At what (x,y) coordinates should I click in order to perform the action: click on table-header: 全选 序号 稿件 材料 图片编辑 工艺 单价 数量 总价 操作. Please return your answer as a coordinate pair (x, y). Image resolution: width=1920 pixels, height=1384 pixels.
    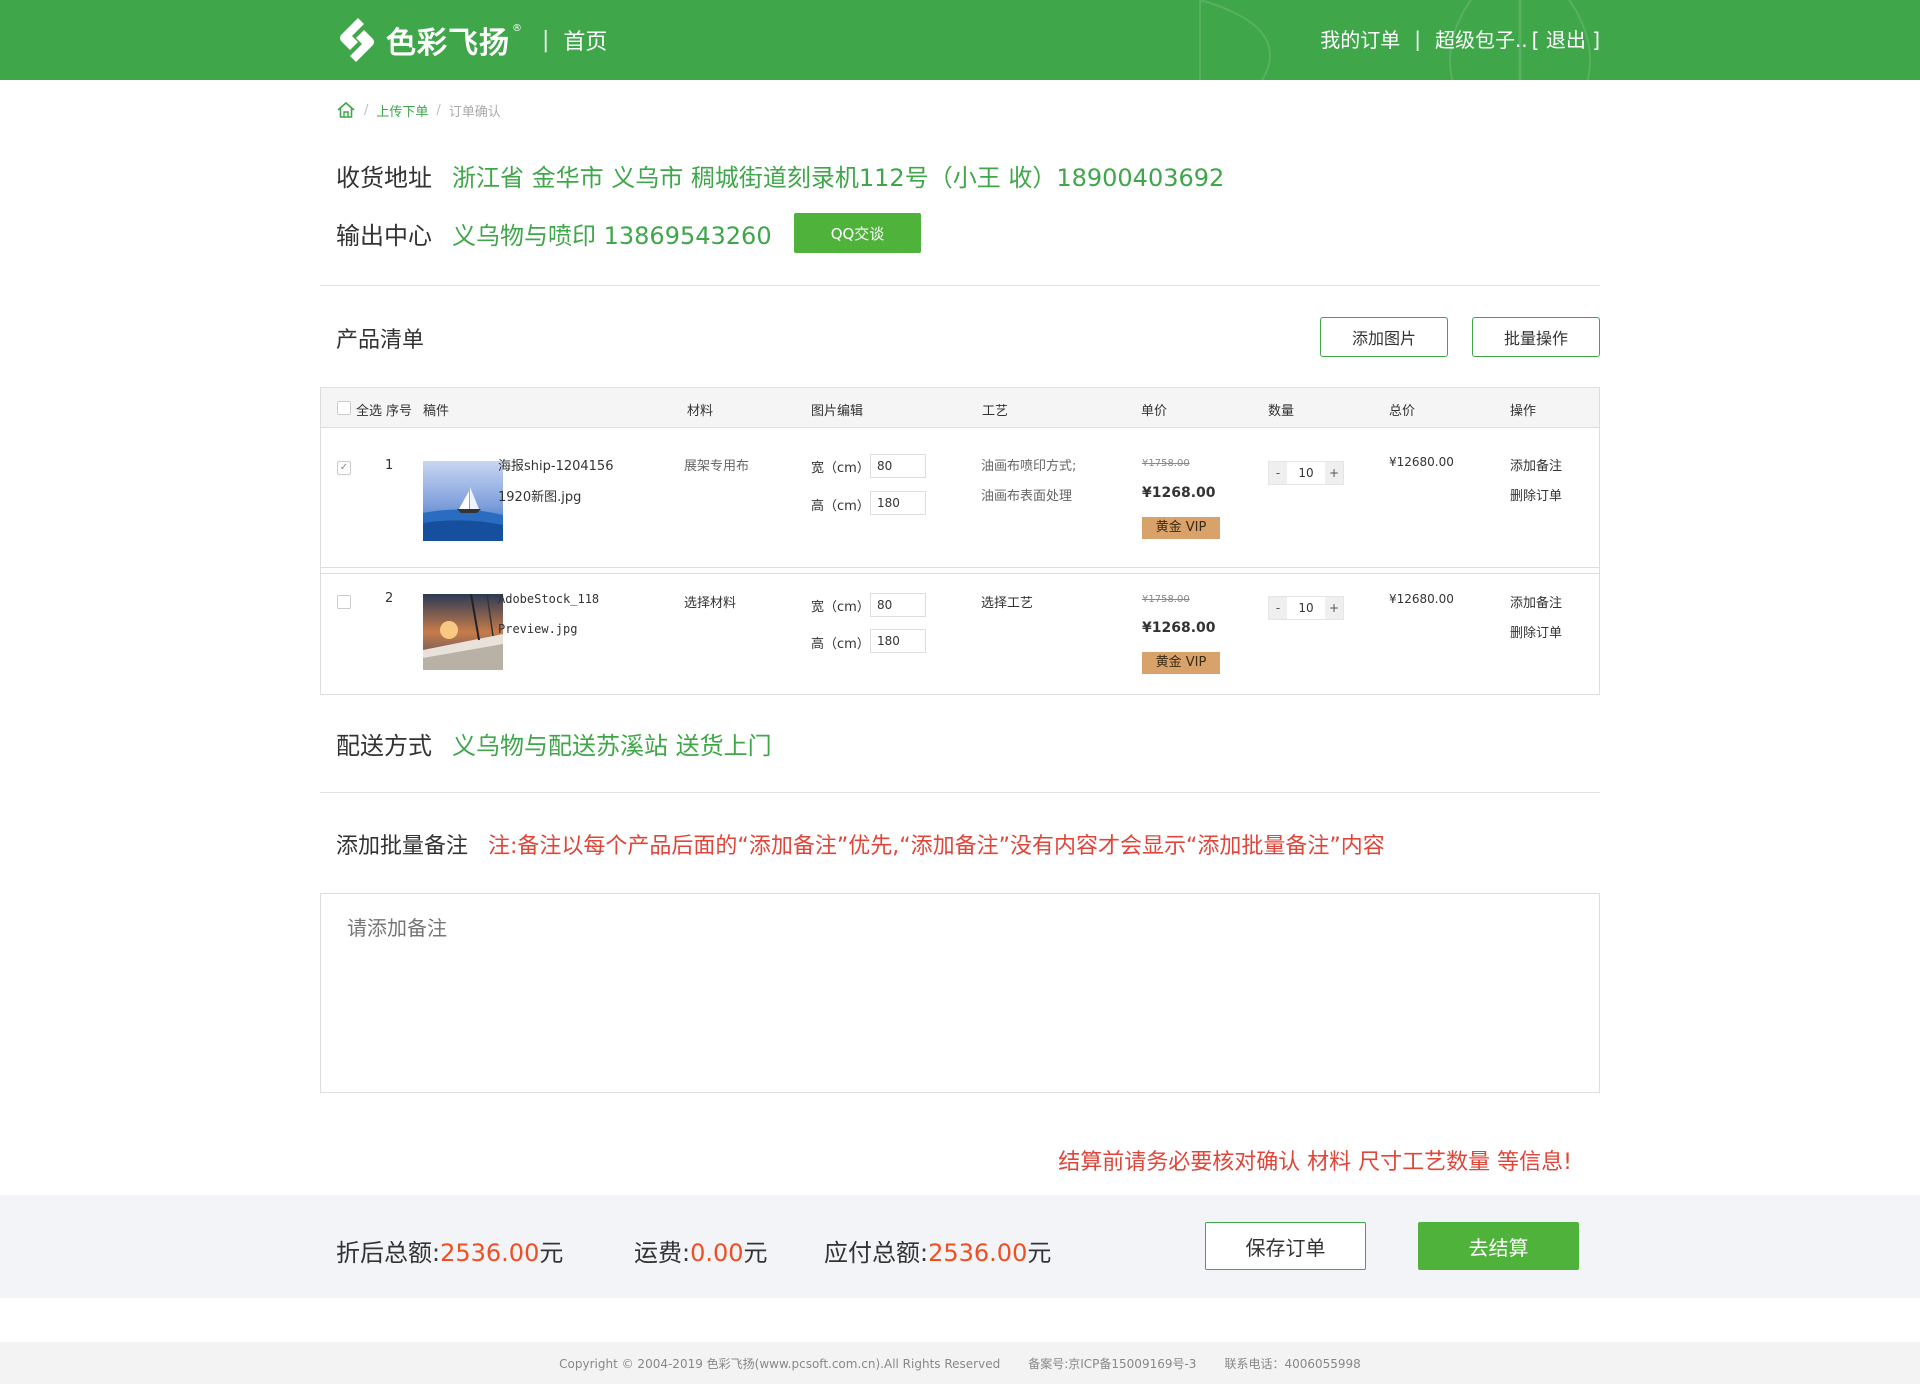
    Looking at the image, I should click on (960, 408).